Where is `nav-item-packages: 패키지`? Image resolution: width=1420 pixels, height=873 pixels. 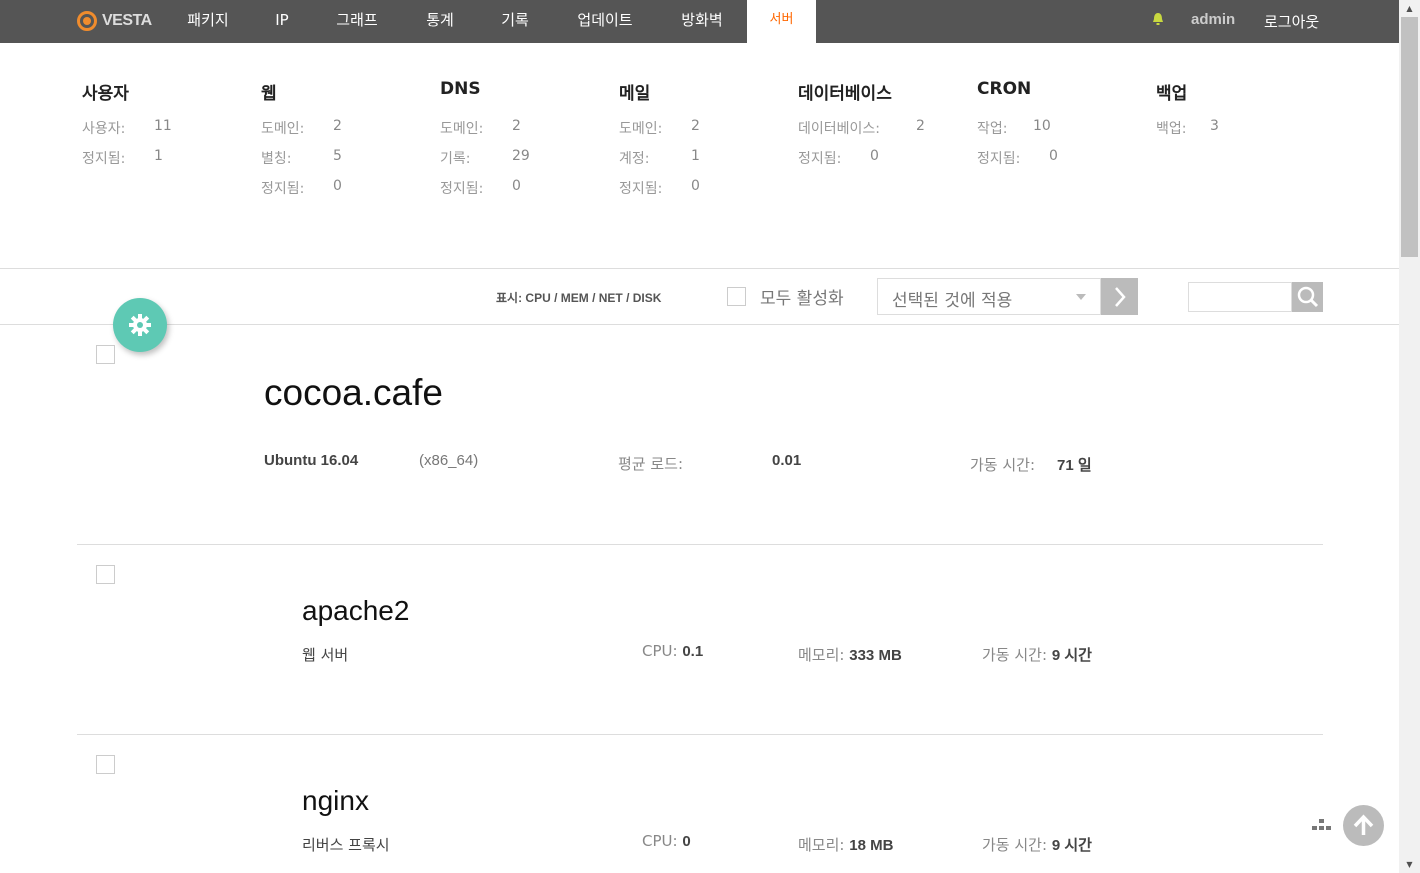 nav-item-packages: 패키지 is located at coordinates (208, 21).